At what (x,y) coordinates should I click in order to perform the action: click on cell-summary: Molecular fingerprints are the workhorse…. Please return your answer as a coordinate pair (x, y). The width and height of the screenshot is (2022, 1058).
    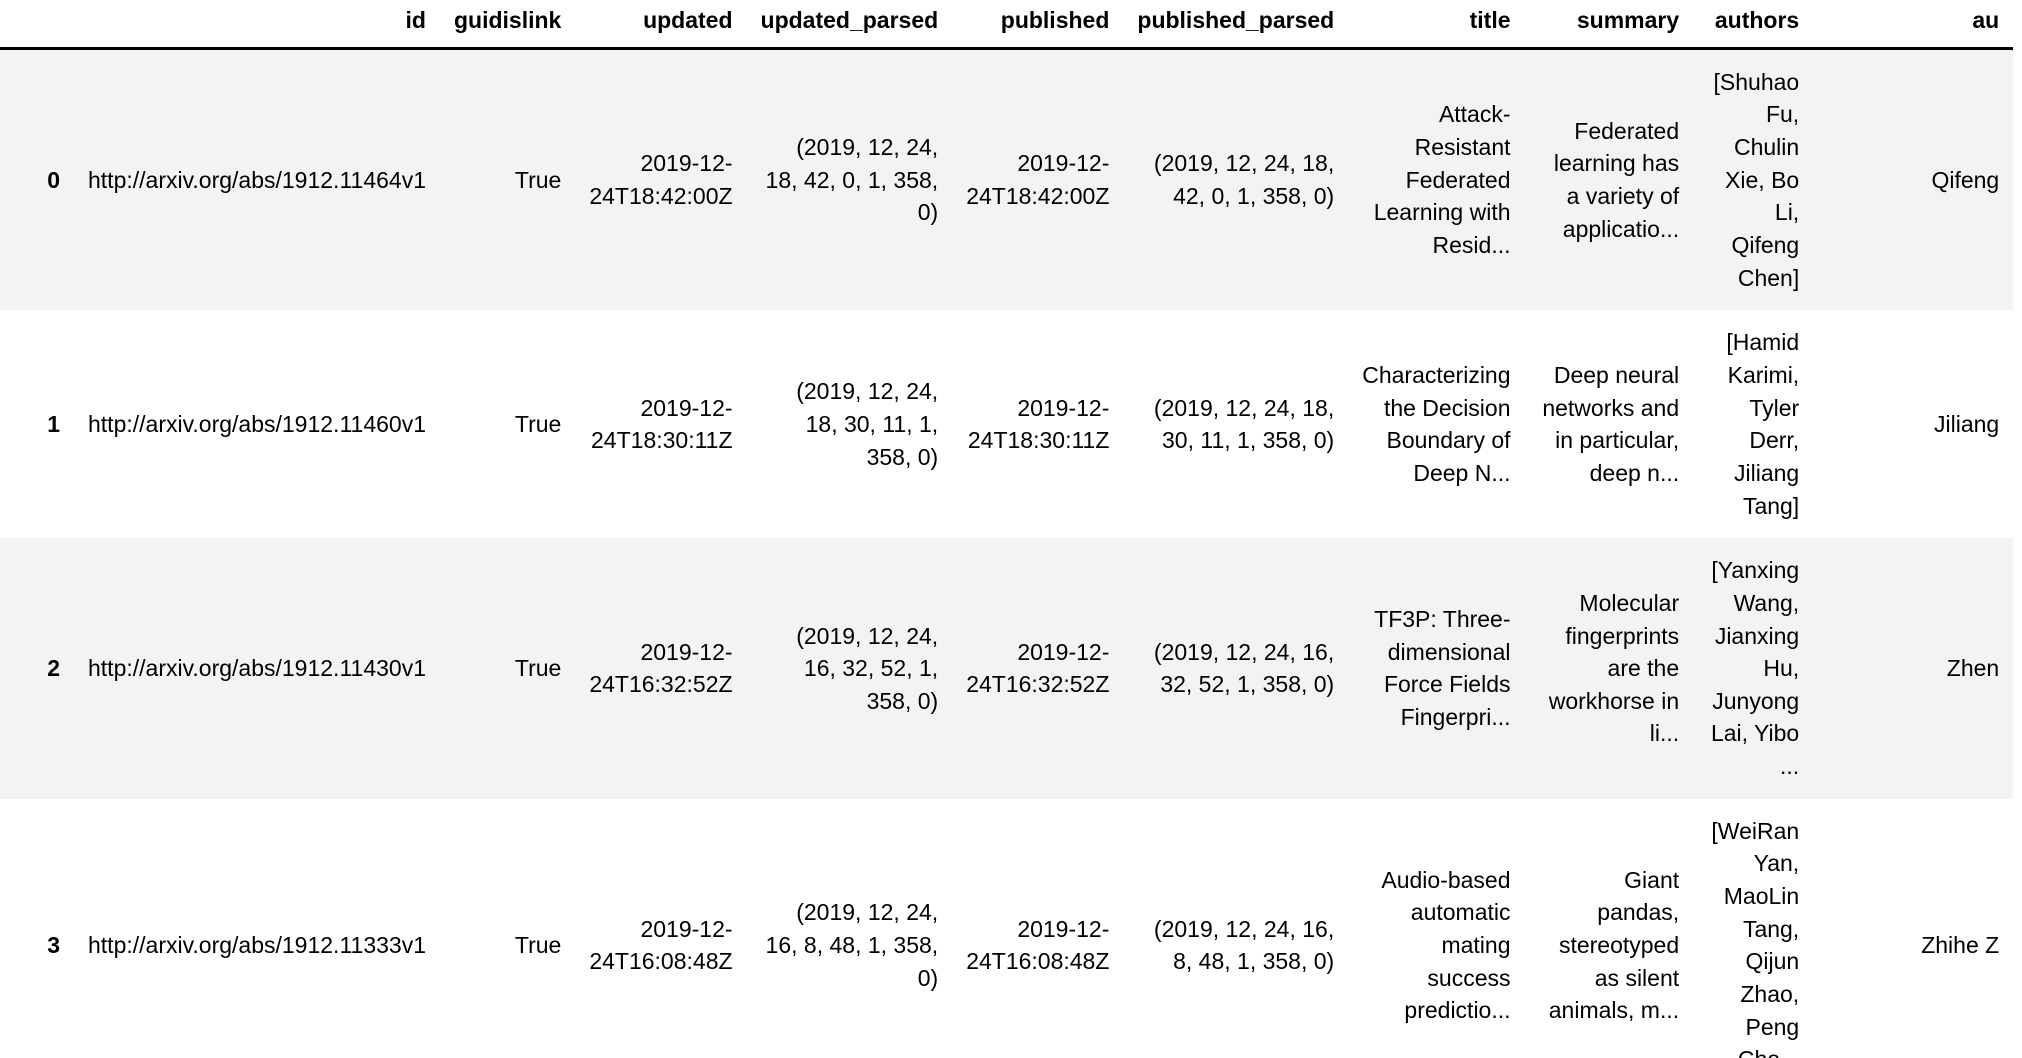
    Looking at the image, I should click on (1614, 668).